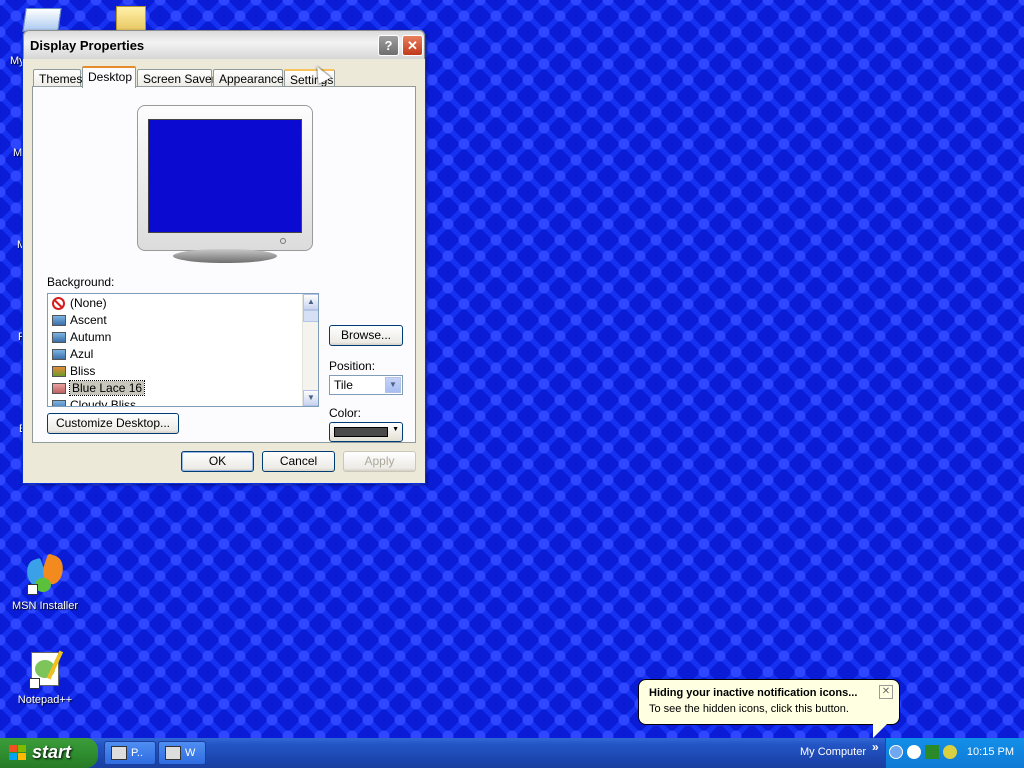  Describe the element at coordinates (42, 20) in the screenshot. I see `network-folder-icon` at that location.